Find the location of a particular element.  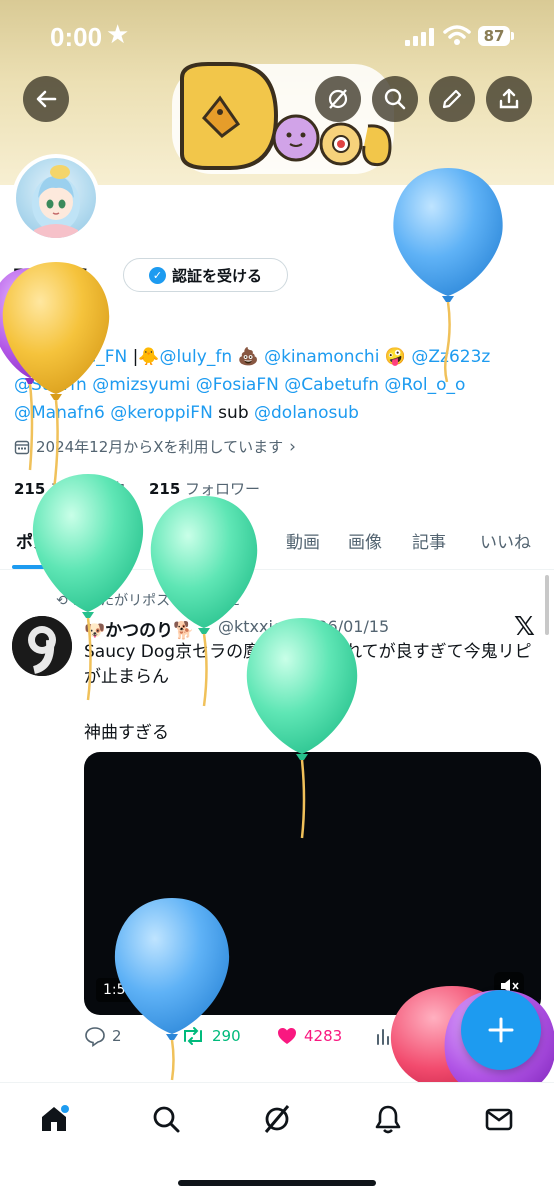

analytics-icon is located at coordinates (385, 1037).